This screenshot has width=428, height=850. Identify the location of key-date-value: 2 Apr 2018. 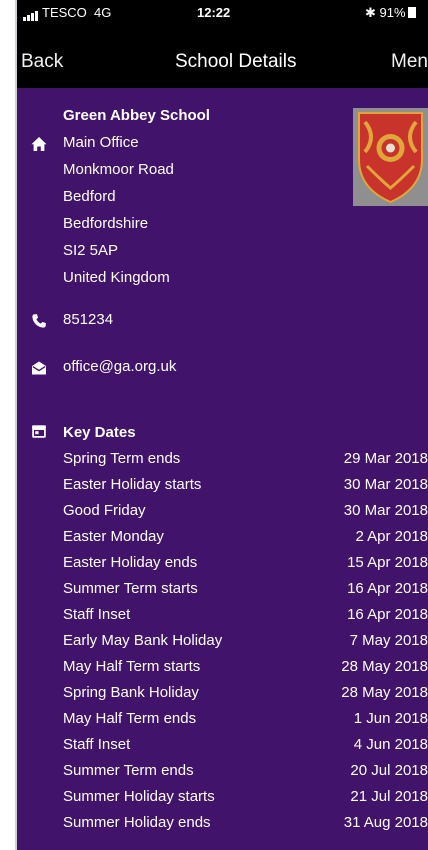
(391, 536).